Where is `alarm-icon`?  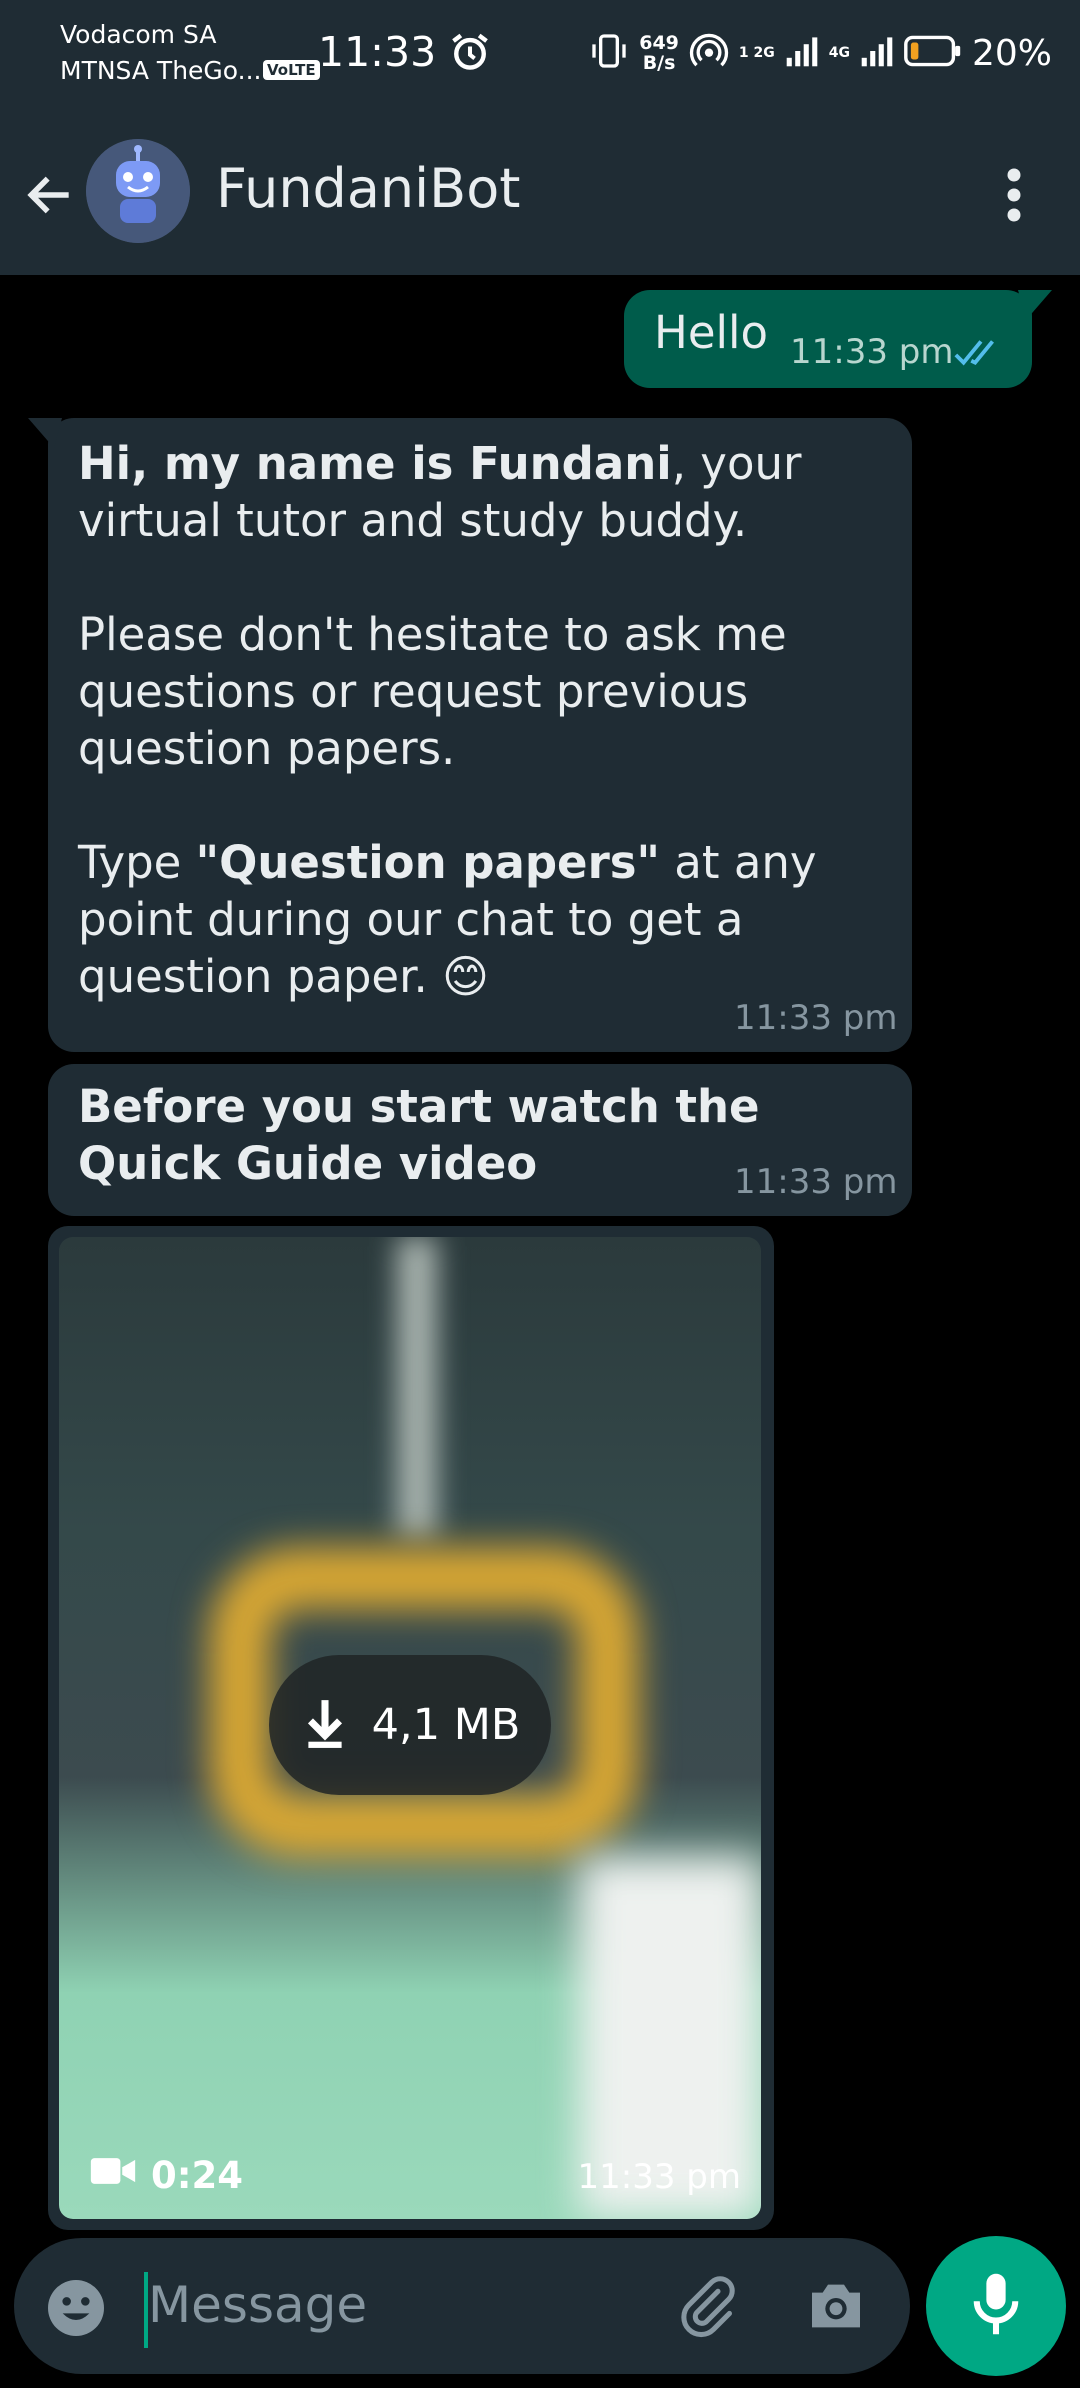 alarm-icon is located at coordinates (470, 54).